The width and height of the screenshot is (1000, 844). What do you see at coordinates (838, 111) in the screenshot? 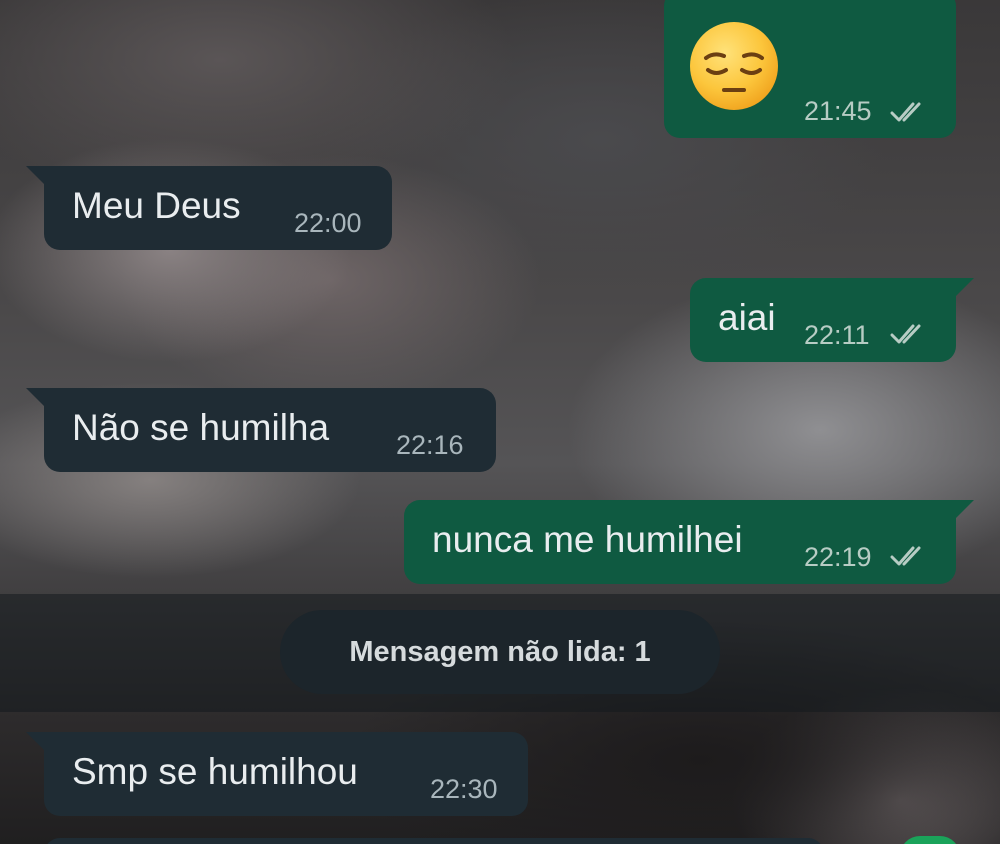
I see `message-time: 21:45` at bounding box center [838, 111].